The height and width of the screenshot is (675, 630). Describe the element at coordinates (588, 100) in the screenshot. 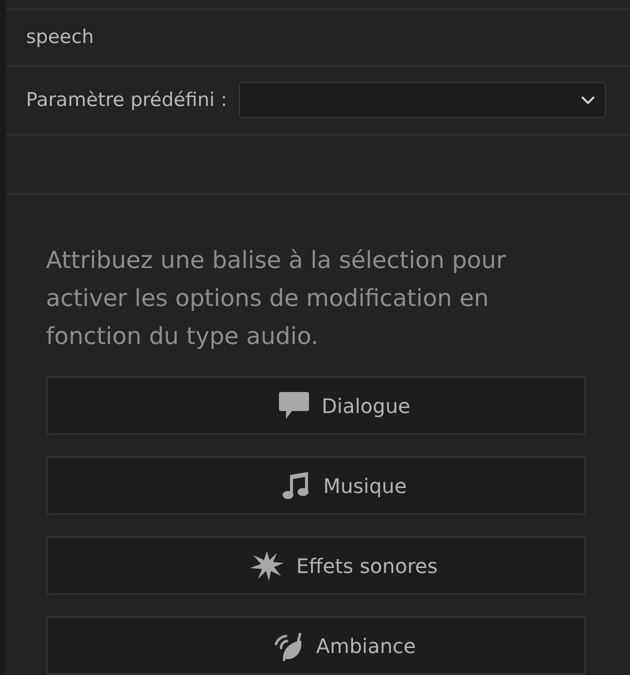

I see `chevron-down-icon` at that location.